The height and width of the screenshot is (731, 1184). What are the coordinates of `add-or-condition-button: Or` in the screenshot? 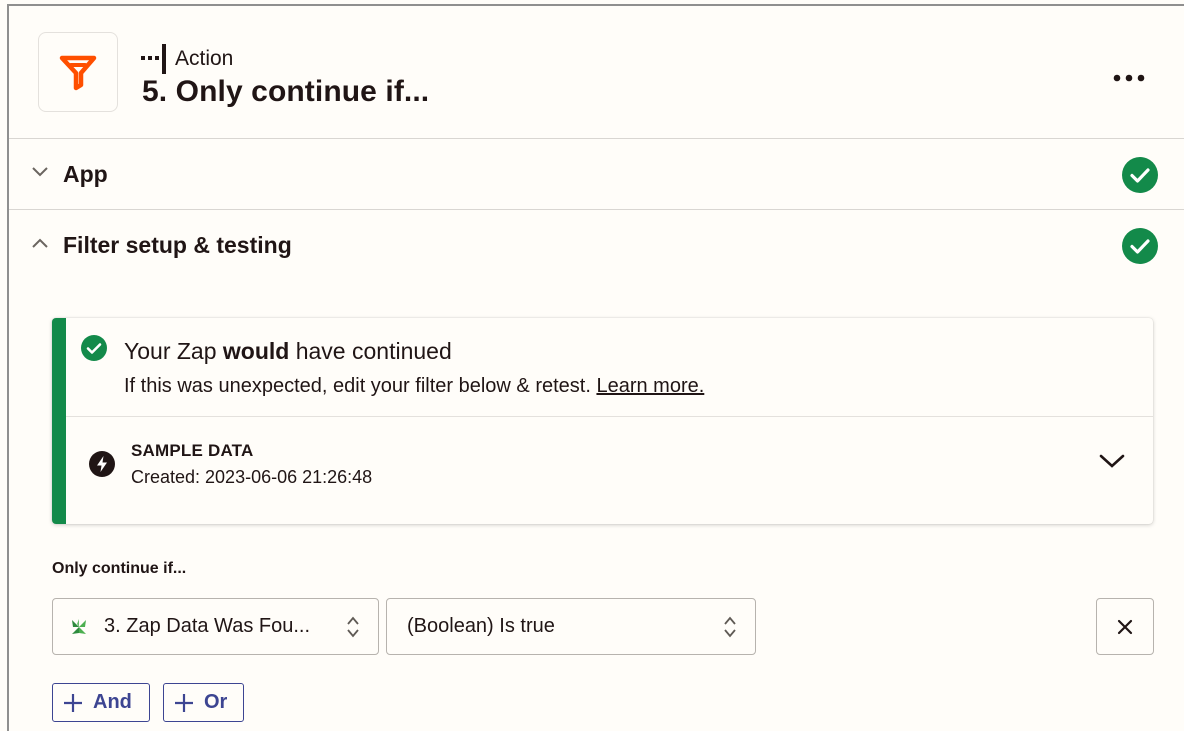 It's located at (203, 702).